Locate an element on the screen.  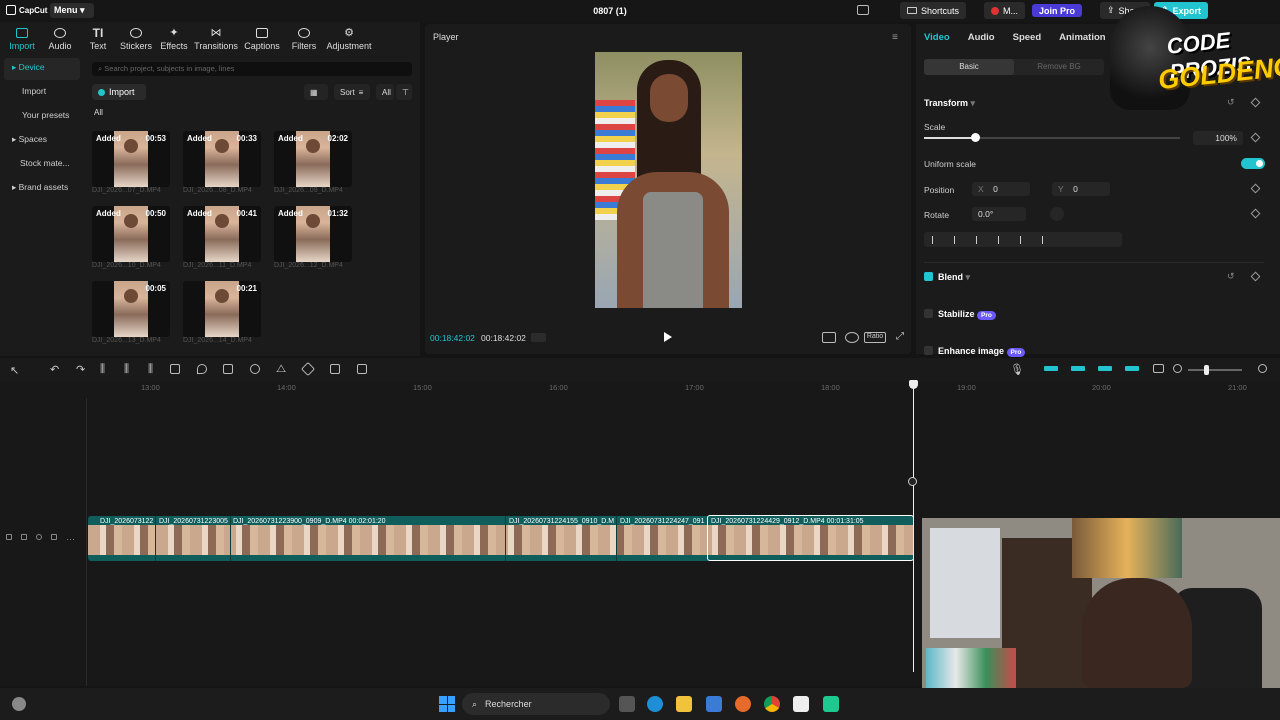
preview-axis-icon is located at coordinates (1132, 368).